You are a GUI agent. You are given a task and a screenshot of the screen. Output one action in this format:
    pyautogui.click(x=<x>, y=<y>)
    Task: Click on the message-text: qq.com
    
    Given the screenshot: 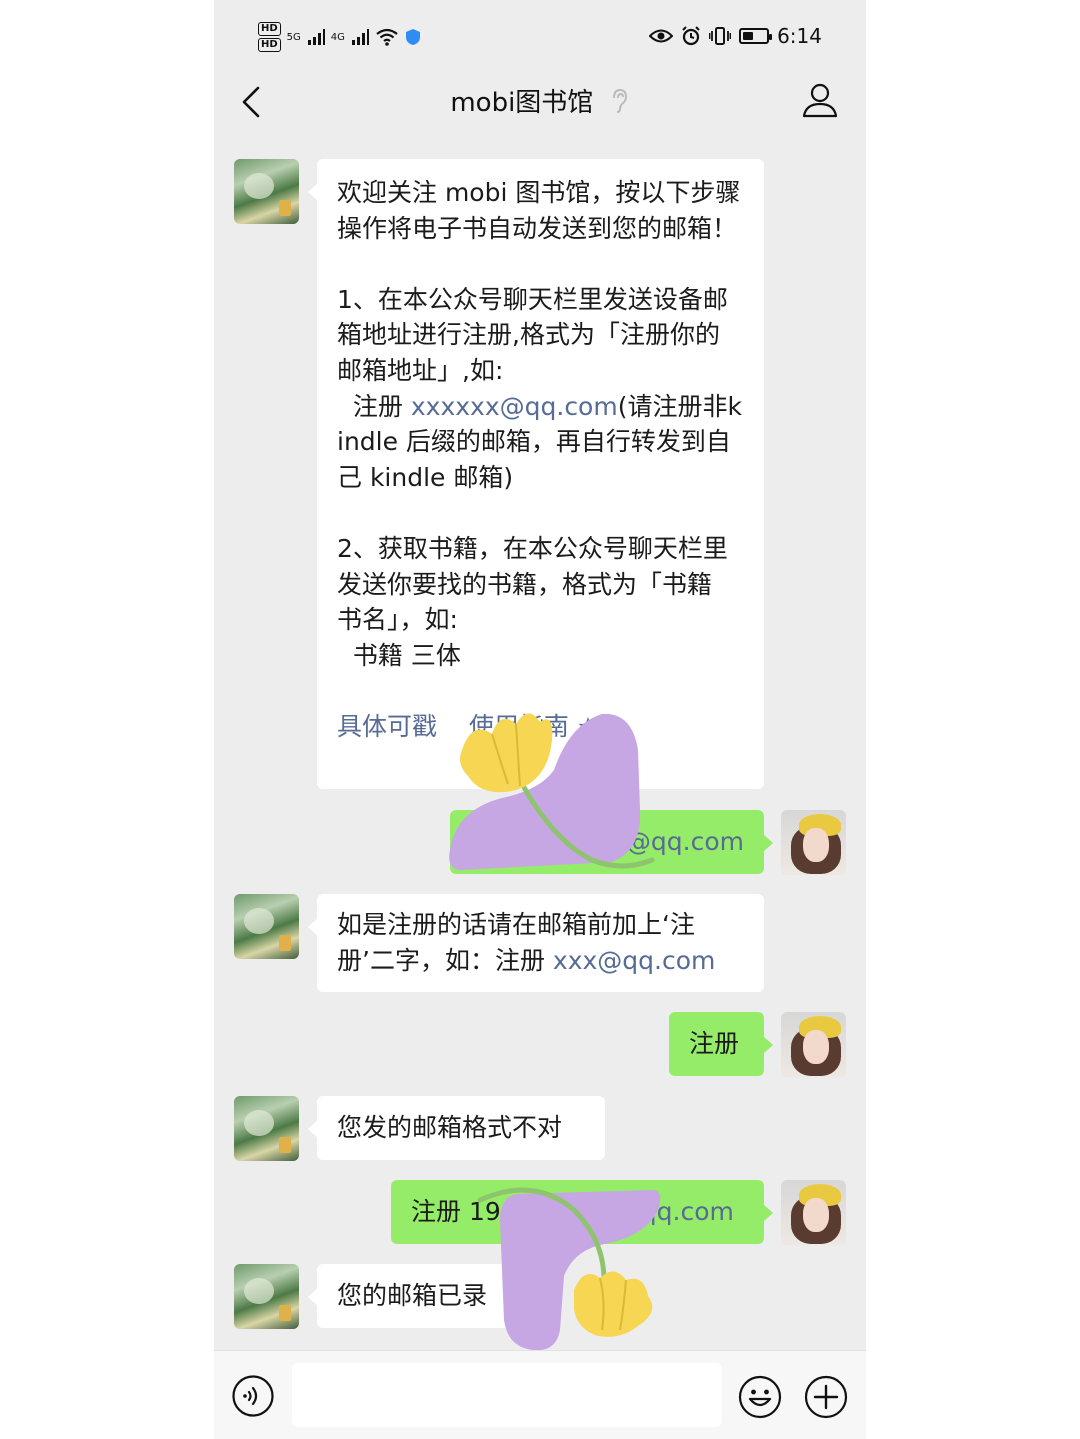 What is the action you would take?
    pyautogui.click(x=687, y=1211)
    